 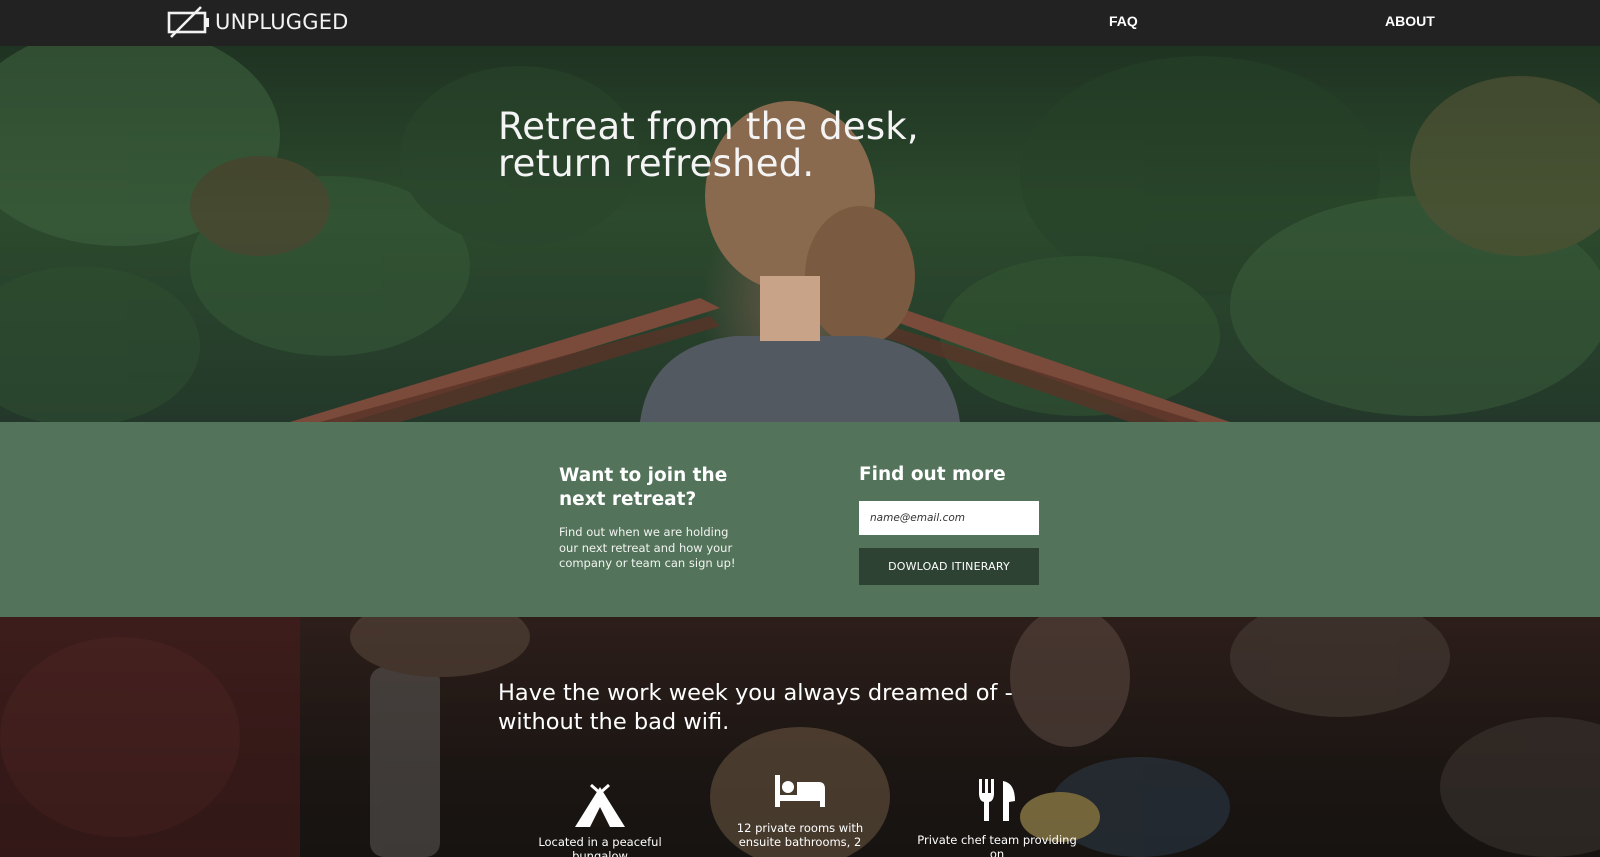 What do you see at coordinates (614, 722) in the screenshot?
I see `features-headline-line2: without the bad wifi.` at bounding box center [614, 722].